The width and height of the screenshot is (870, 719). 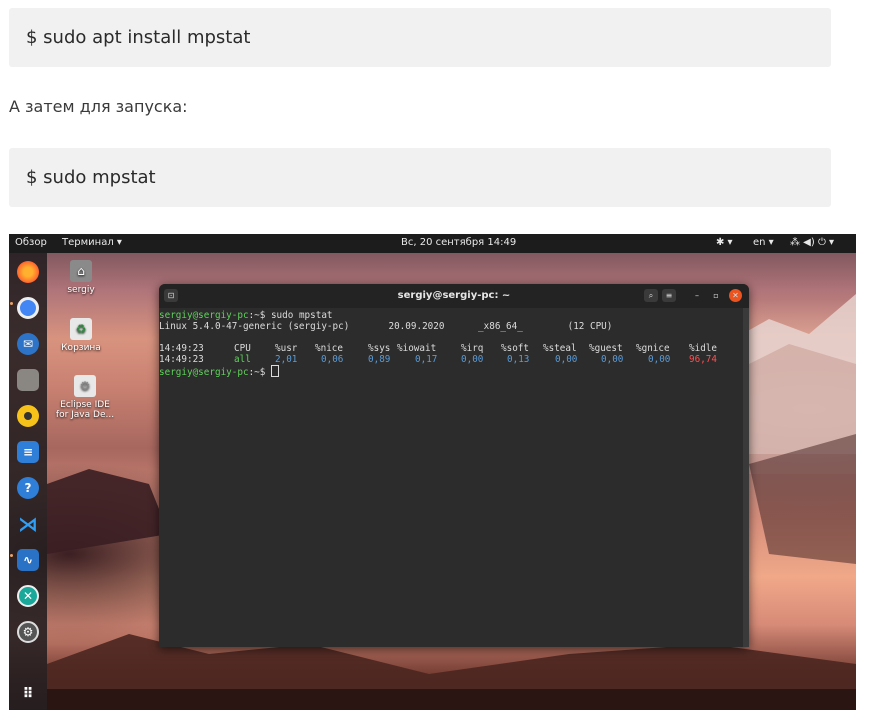 What do you see at coordinates (458, 242) in the screenshot?
I see `clock: Вс, 20 сентября 14:49` at bounding box center [458, 242].